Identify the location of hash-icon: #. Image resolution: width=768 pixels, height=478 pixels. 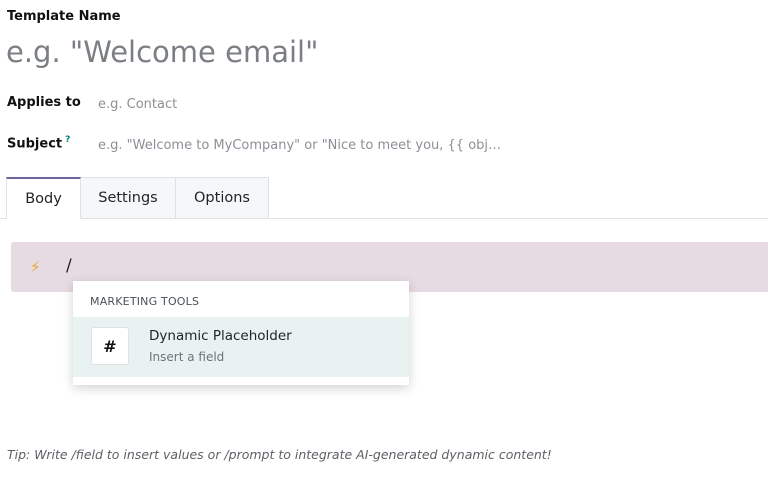
(110, 346).